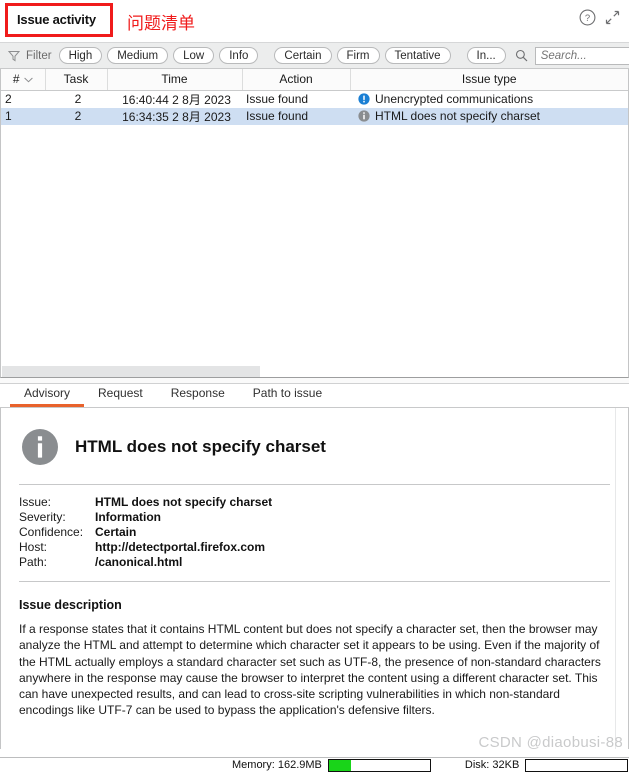 The height and width of the screenshot is (772, 629). Describe the element at coordinates (76, 80) in the screenshot. I see `column-header-task: Task` at that location.